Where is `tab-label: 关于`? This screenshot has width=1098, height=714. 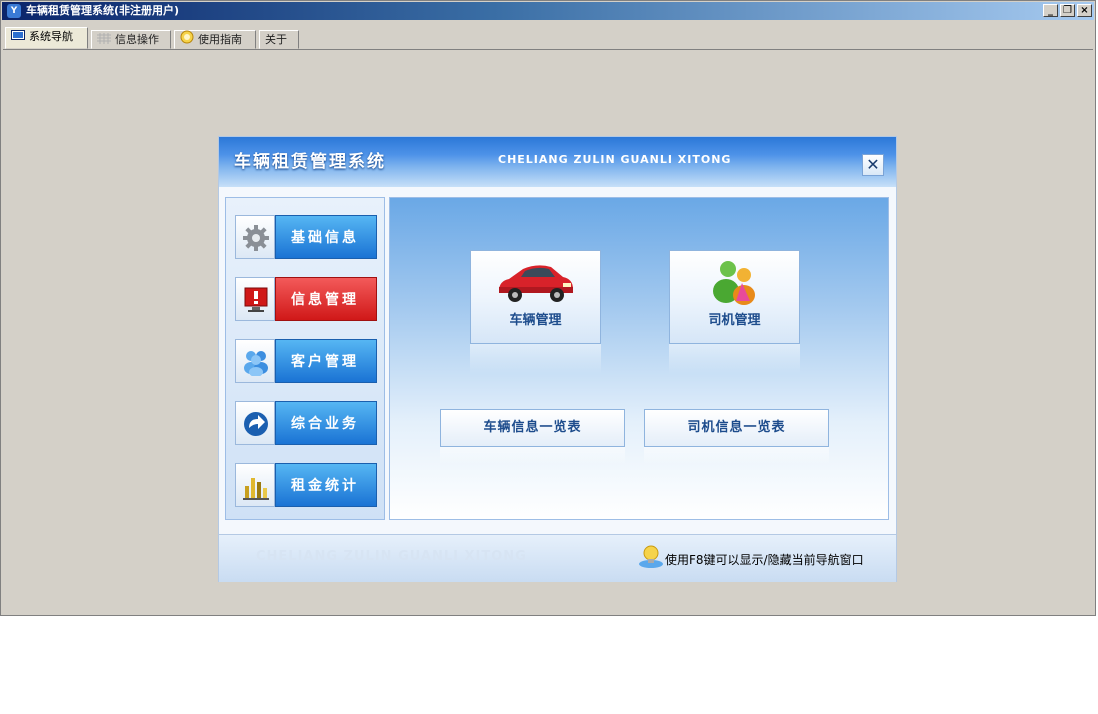 tab-label: 关于 is located at coordinates (276, 39).